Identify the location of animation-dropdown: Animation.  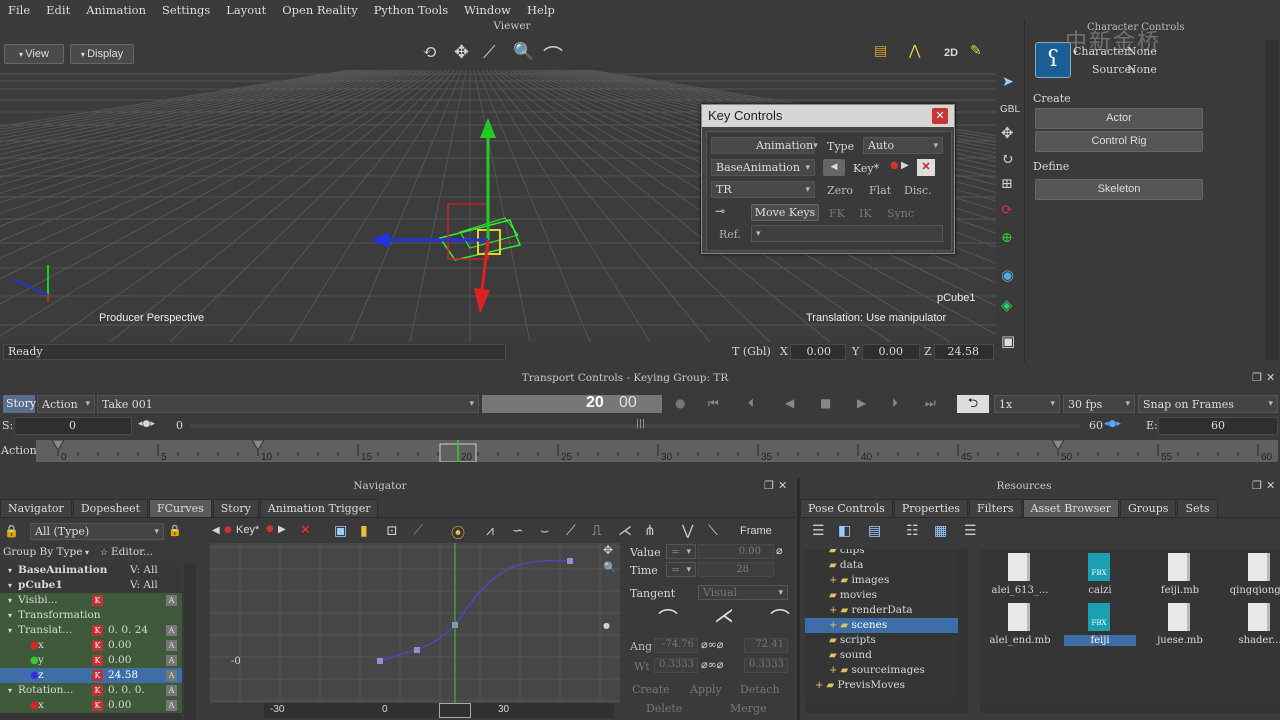
(763, 145).